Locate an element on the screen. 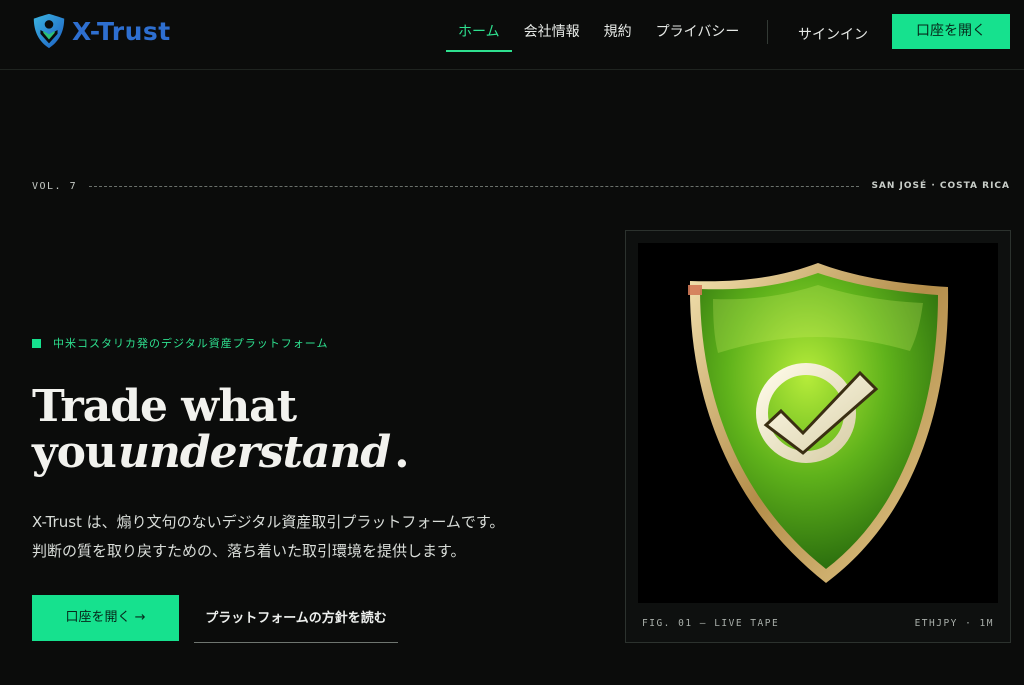  signin-link: サインイン is located at coordinates (833, 34).